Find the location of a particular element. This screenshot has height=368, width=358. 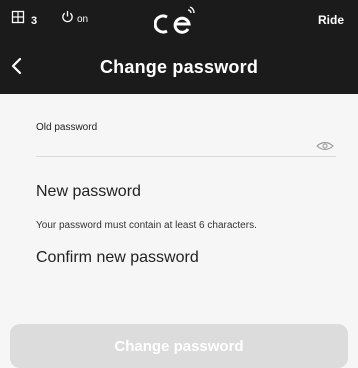

confirm-password-field: Confirm new password is located at coordinates (117, 258).